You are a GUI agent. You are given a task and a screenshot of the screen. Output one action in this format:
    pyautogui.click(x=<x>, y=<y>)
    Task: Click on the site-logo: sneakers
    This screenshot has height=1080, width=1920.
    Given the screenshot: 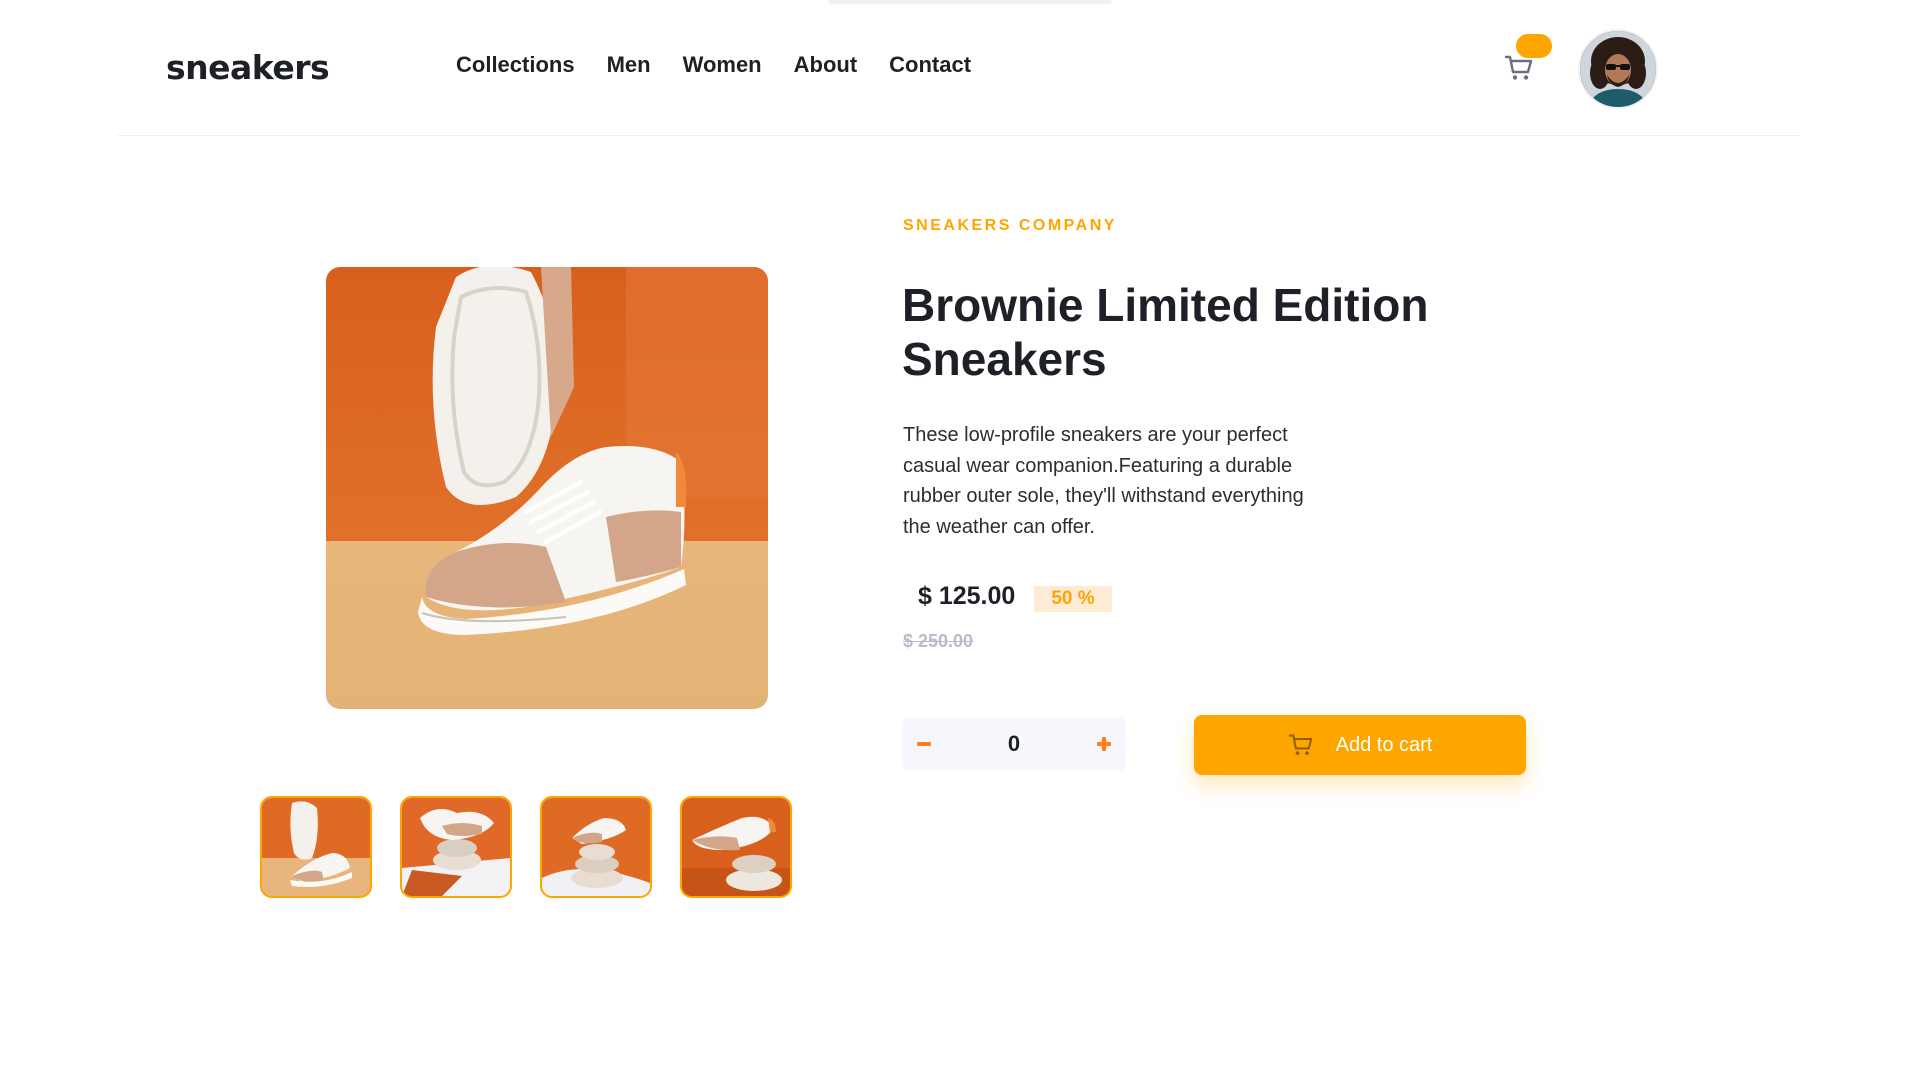 What is the action you would take?
    pyautogui.click(x=248, y=67)
    